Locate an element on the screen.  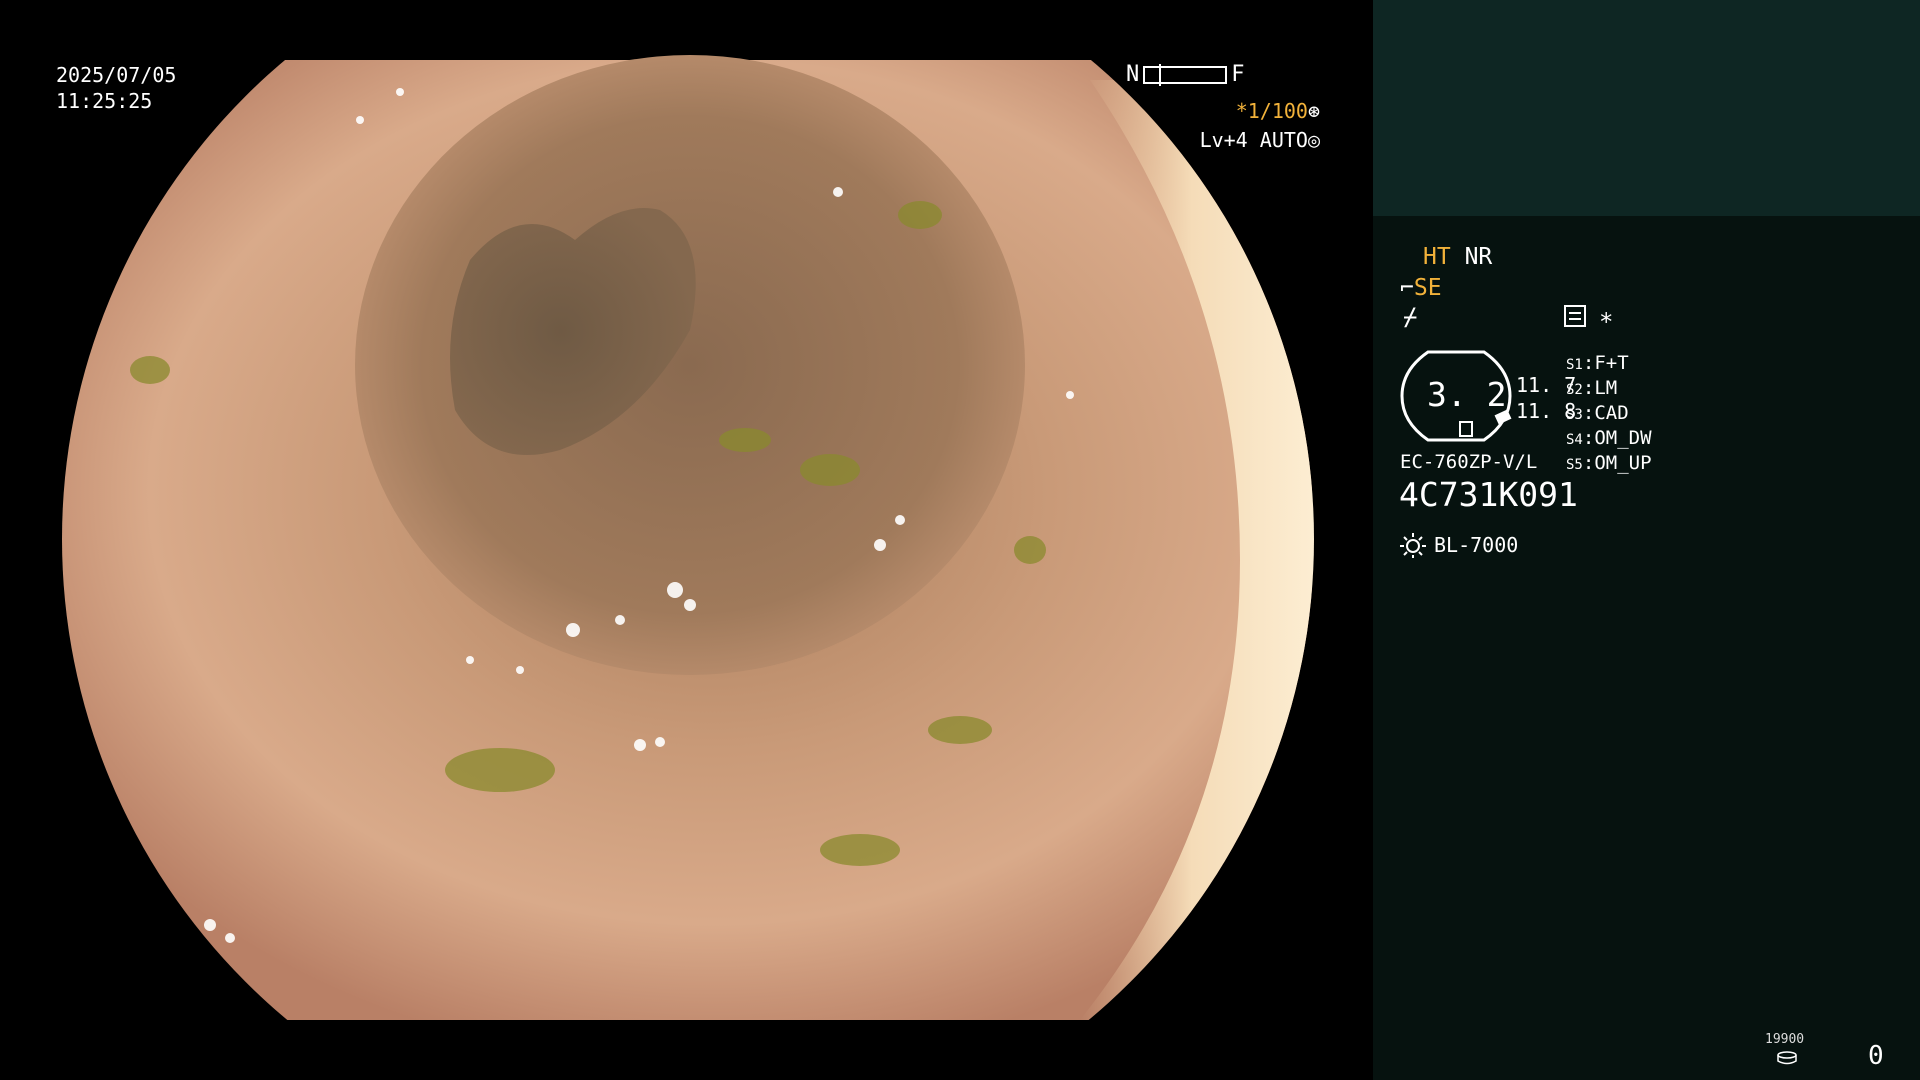
disk-stack-icon is located at coordinates (1787, 1058).